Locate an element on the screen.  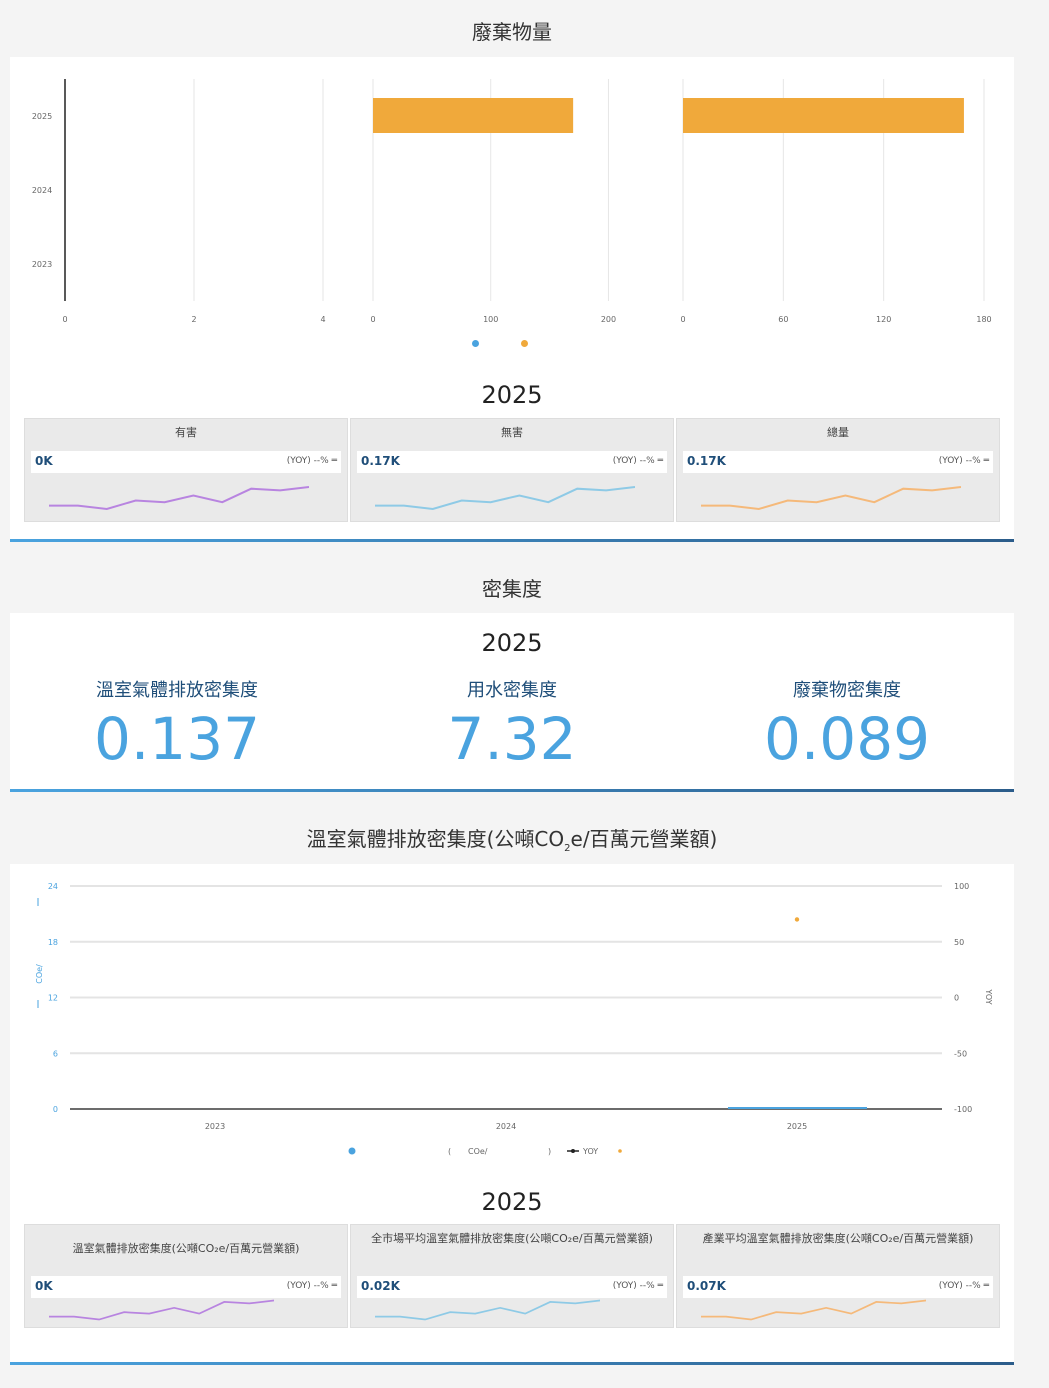
ghg-card-company: 溫室氣體排放密集度(公噸CO₂e/百萬元營業額) 0K (YOY) --% ═ is located at coordinates (186, 1276).